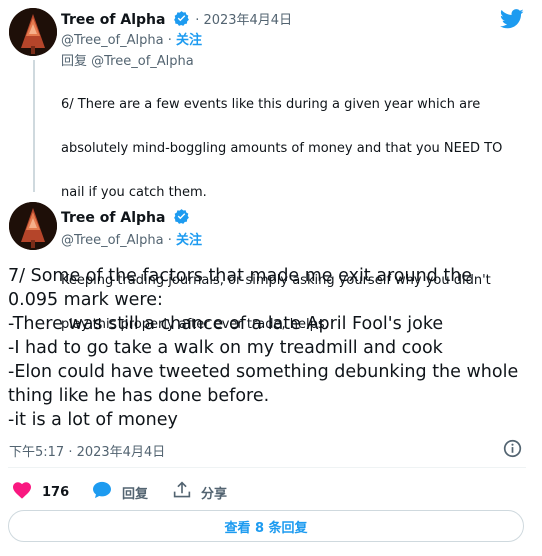  I want to click on reply-author-name-row: Tree of Alpha · 2023年4月4日, so click(176, 20).